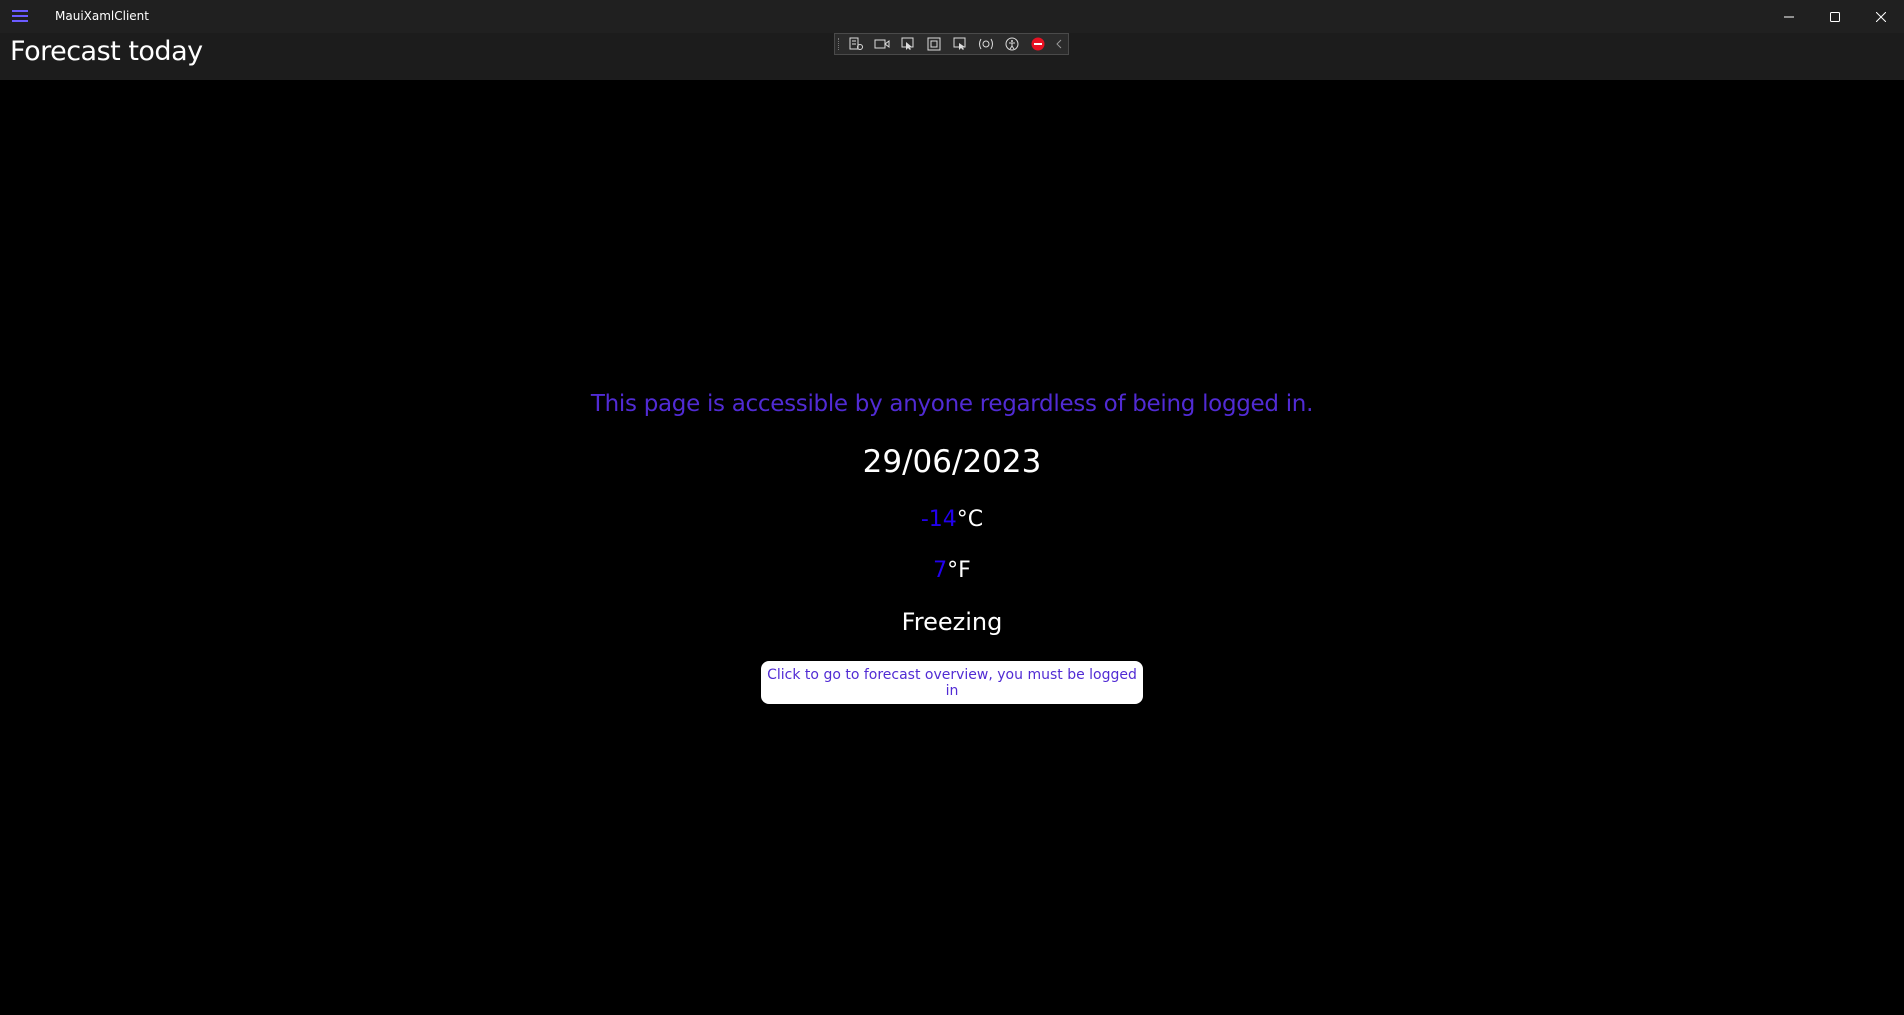 Image resolution: width=1904 pixels, height=1015 pixels. I want to click on binding-failures-button, so click(986, 44).